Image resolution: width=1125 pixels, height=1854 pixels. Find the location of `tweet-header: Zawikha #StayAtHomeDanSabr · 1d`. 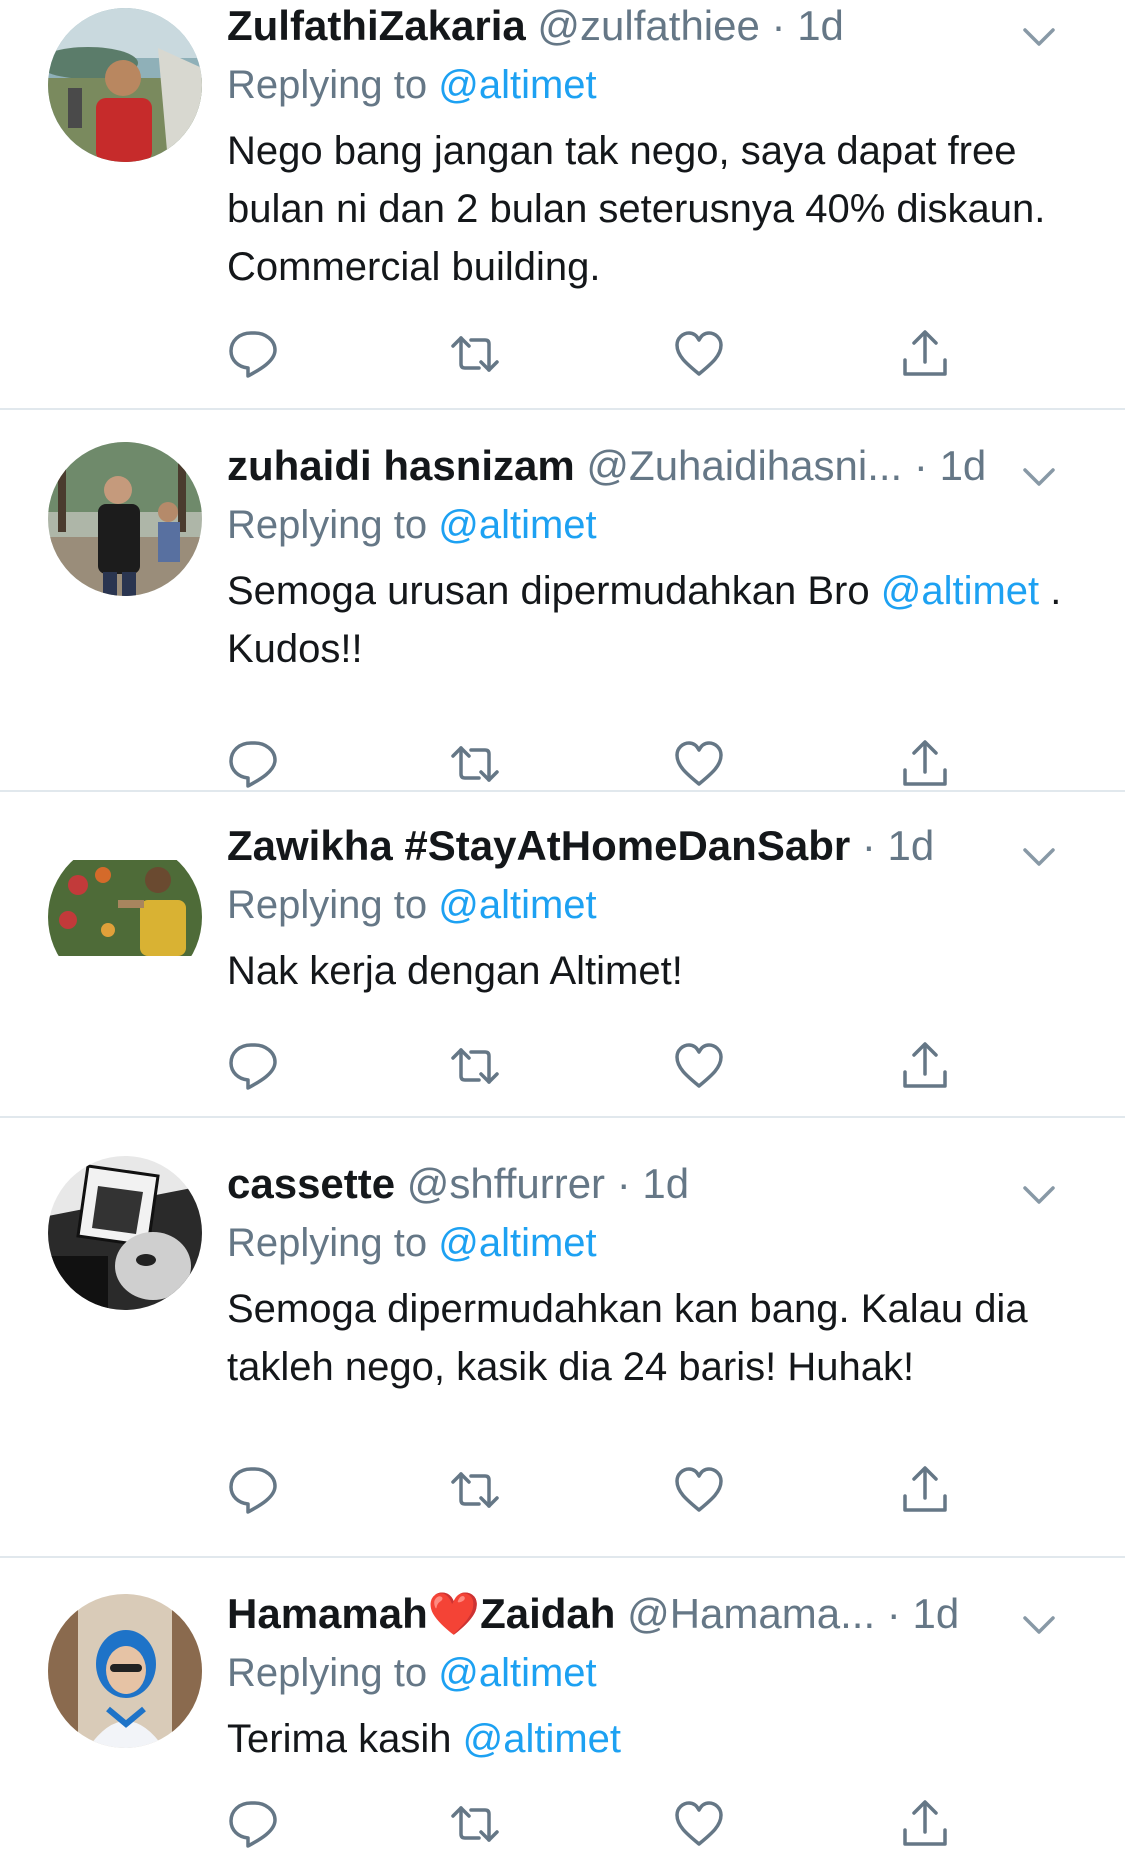

tweet-header: Zawikha #StayAtHomeDanSabr · 1d is located at coordinates (642, 846).